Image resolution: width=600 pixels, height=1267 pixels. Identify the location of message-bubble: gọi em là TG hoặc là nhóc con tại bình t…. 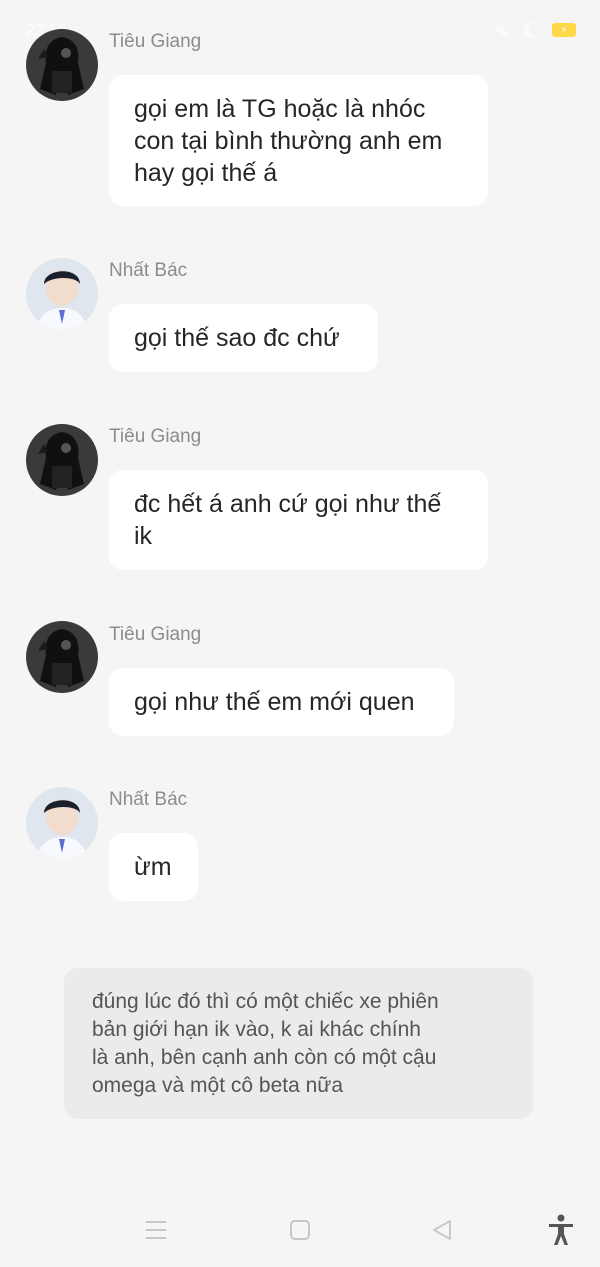
(298, 140).